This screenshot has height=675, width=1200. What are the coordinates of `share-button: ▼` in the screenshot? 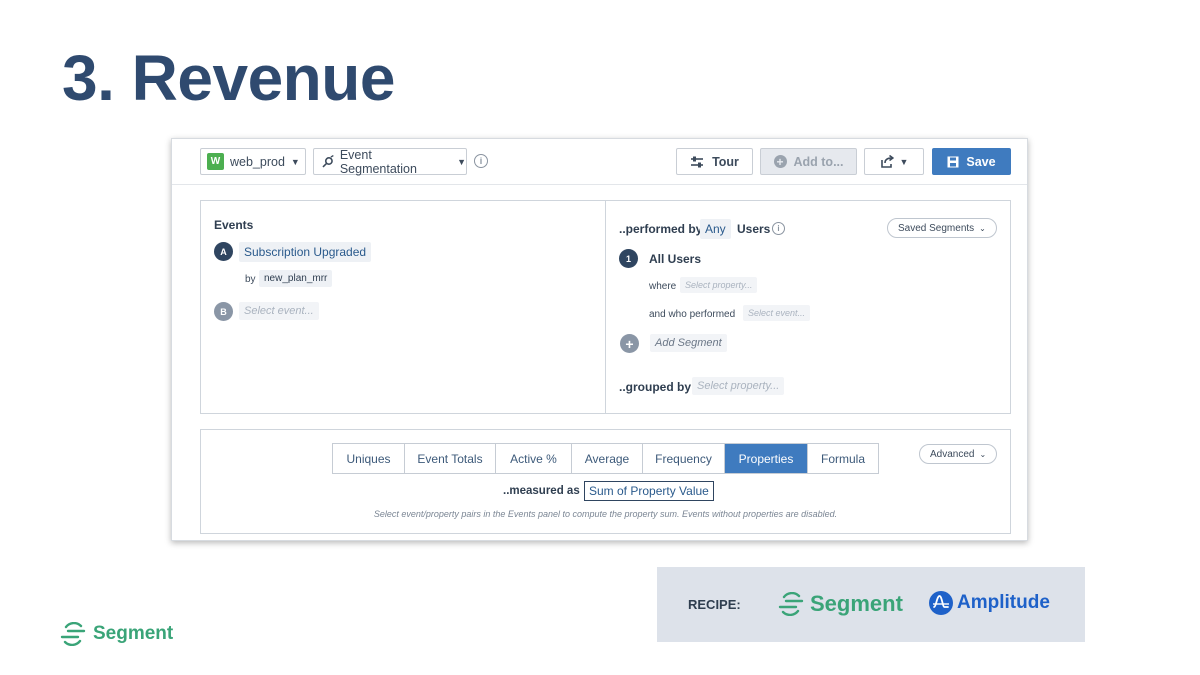 It's located at (894, 161).